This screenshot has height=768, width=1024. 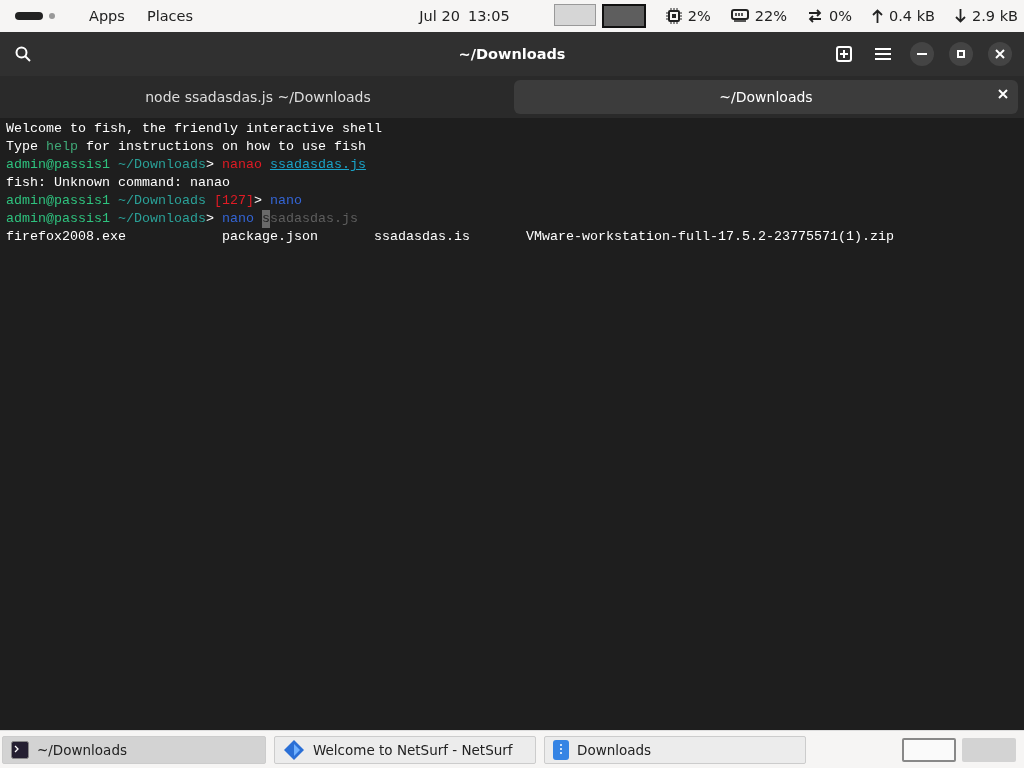 I want to click on indicator-value: 0.4 kB, so click(x=911, y=16).